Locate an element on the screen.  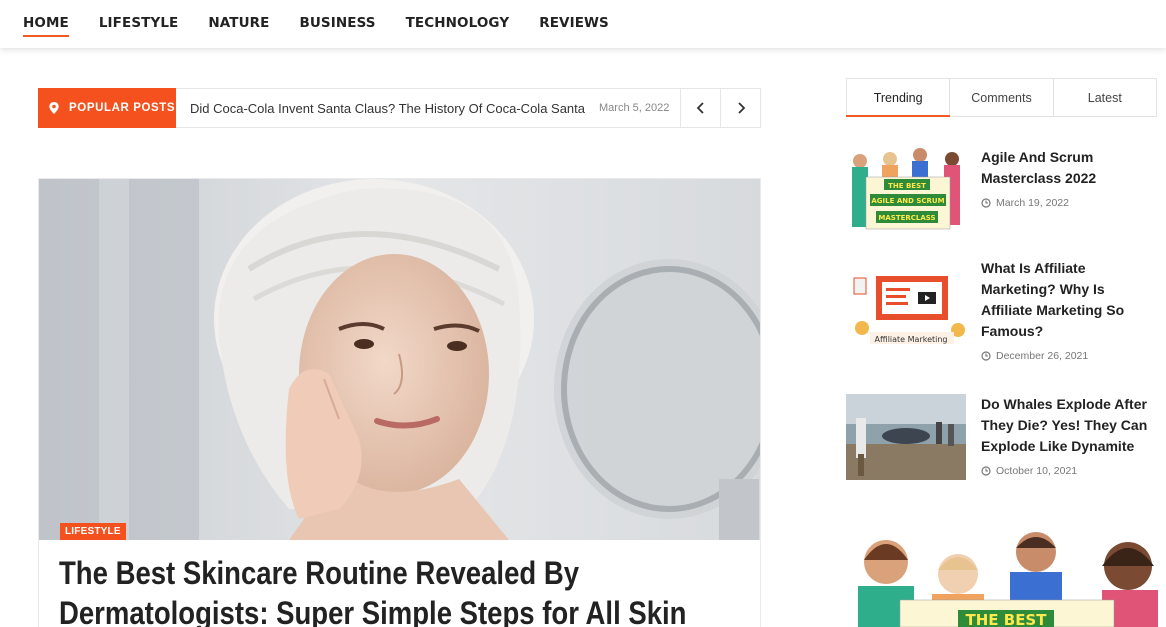
post-thumbnail is located at coordinates (906, 437).